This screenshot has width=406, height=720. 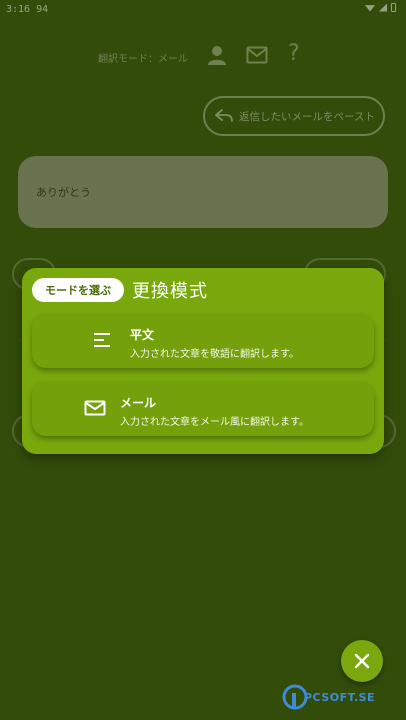 I want to click on top-toolbar: 翻訳モード：メール ?, so click(x=203, y=55).